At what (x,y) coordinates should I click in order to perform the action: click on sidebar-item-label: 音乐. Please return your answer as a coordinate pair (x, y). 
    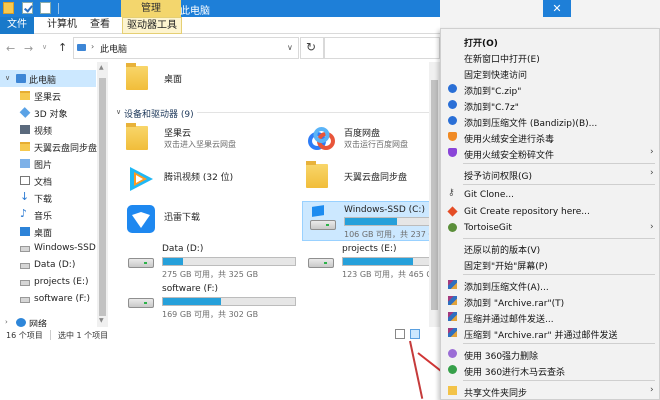
    Looking at the image, I should click on (43, 217).